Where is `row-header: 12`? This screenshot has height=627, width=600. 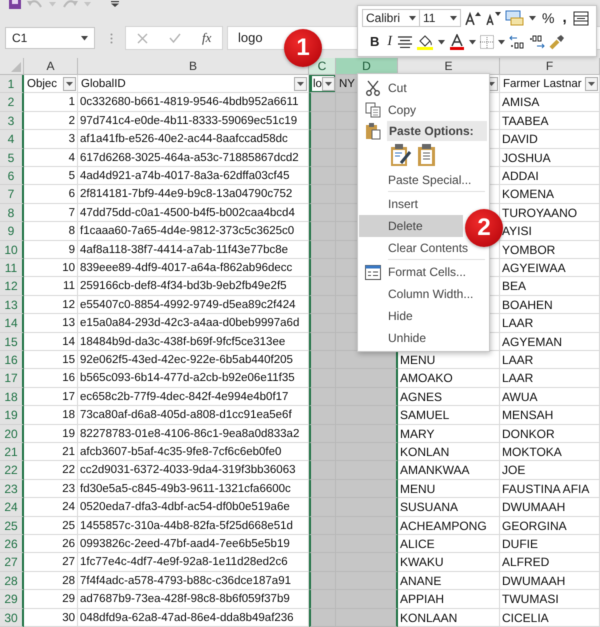 row-header: 12 is located at coordinates (12, 286).